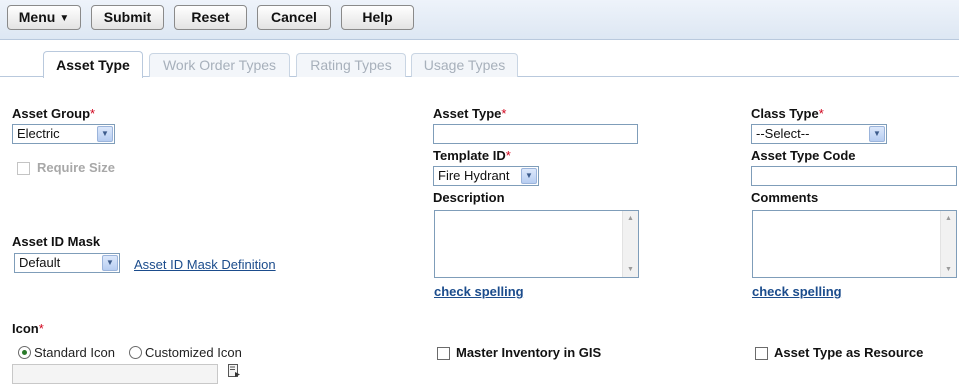 This screenshot has height=387, width=959. Describe the element at coordinates (76, 167) in the screenshot. I see `require-size-label: Require Size` at that location.